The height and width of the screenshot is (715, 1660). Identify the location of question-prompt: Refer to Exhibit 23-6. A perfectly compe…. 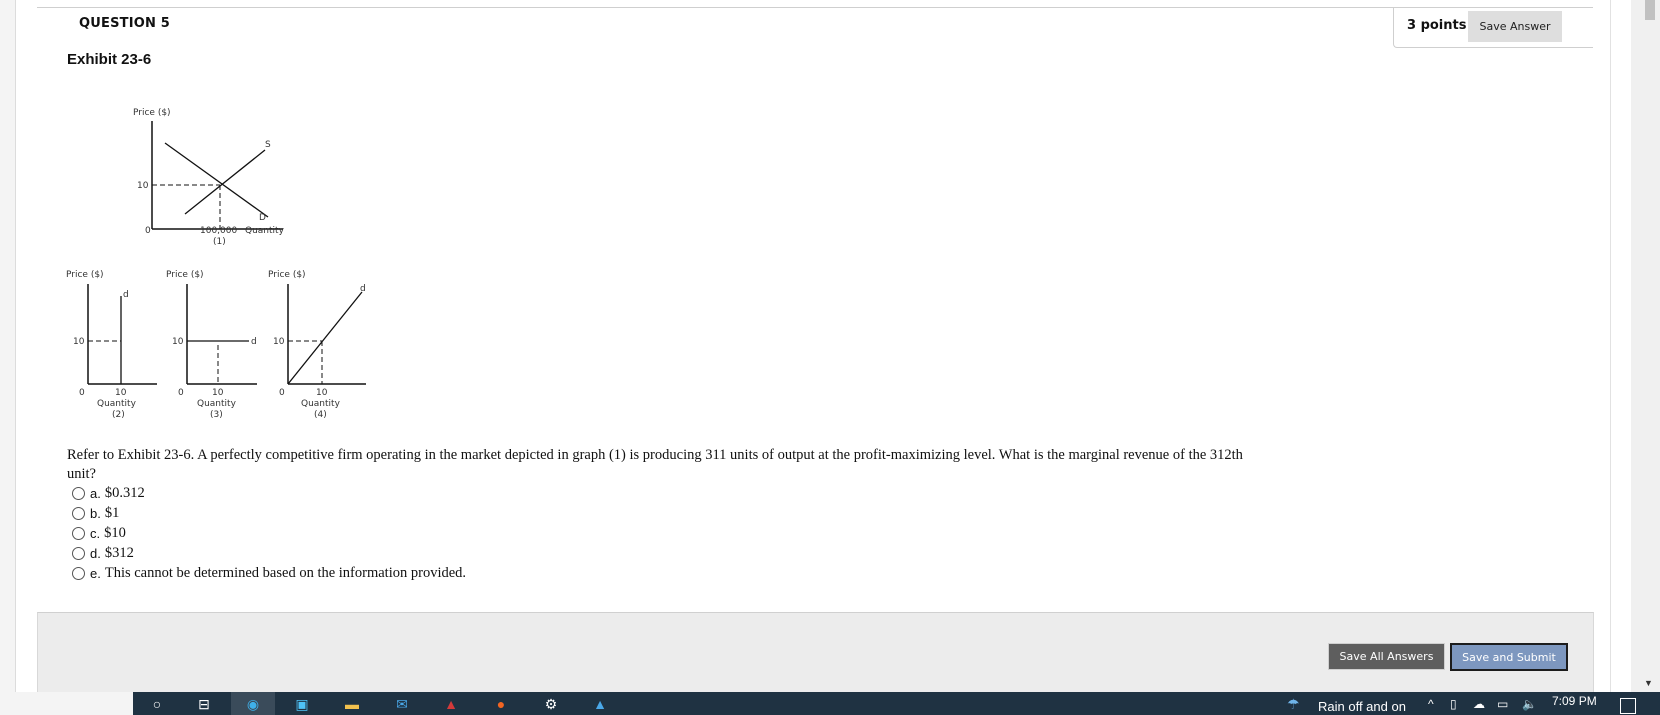
(655, 464).